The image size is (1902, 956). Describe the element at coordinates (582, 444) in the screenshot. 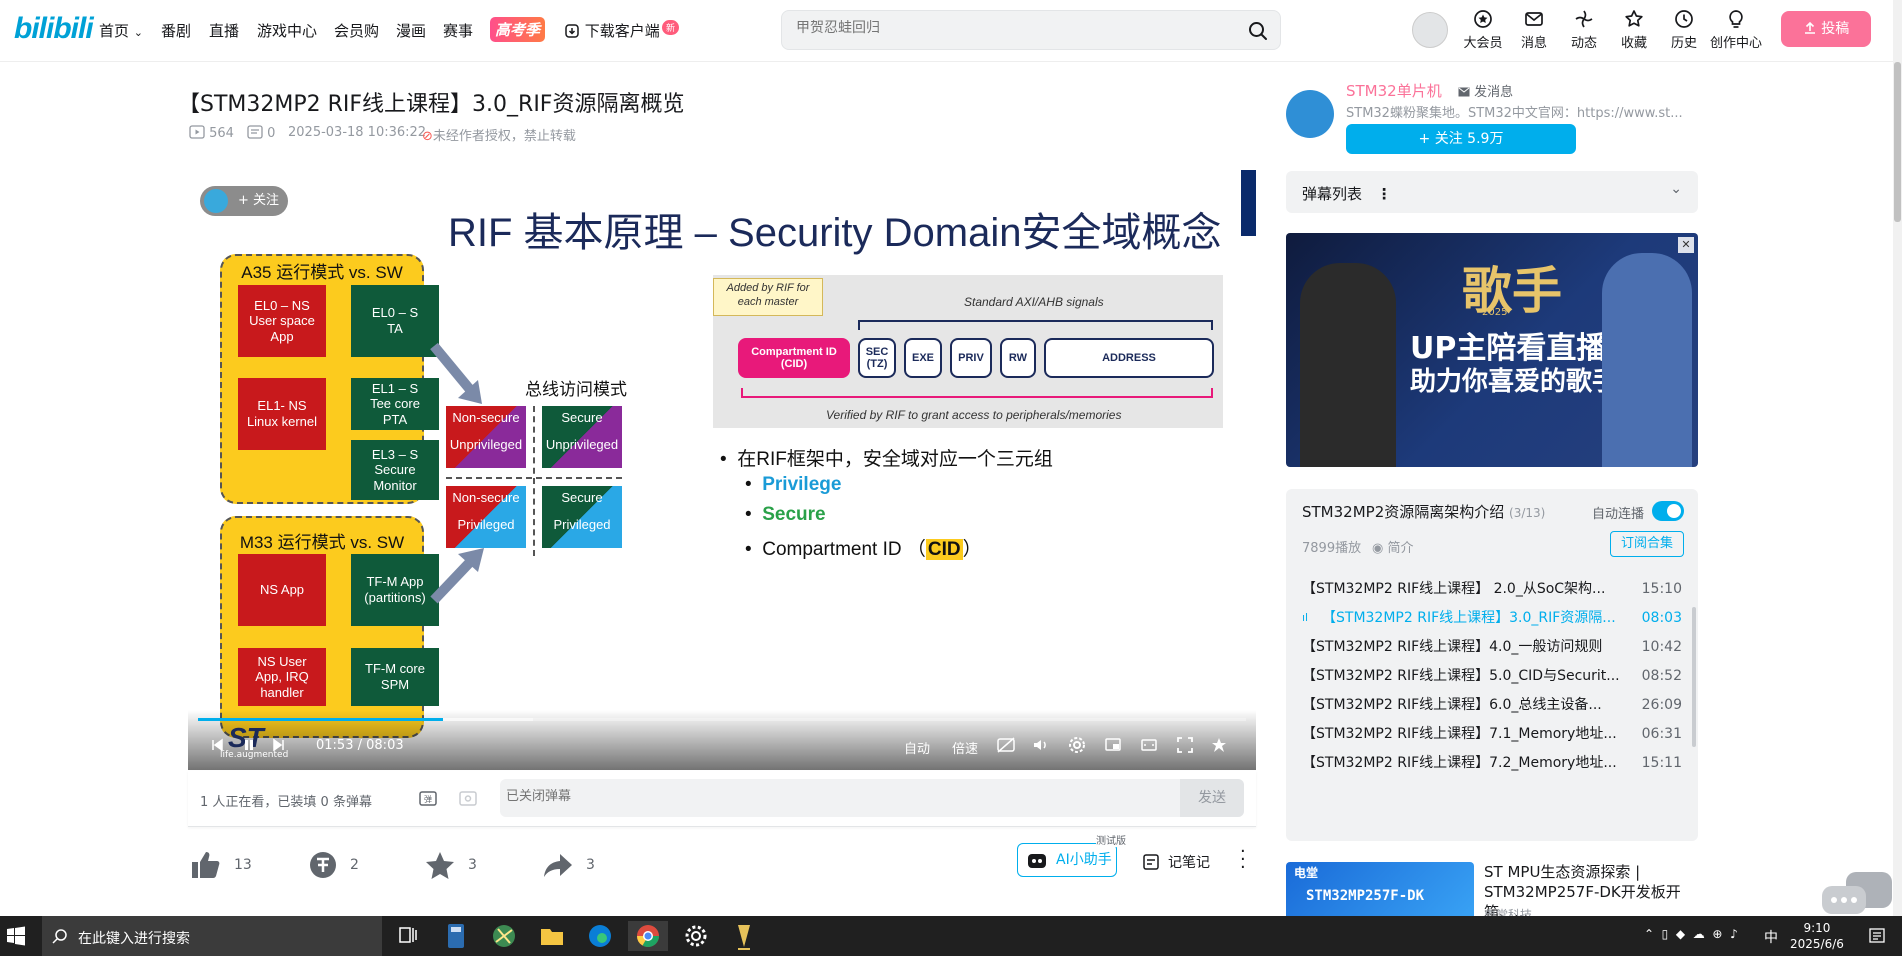

I see `quad-s-unpriv-bottom: Unprivileged` at that location.